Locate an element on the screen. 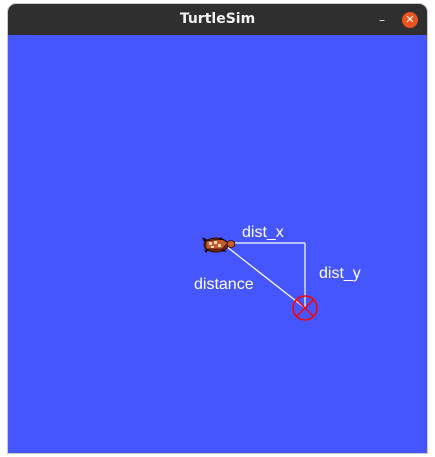  turtle-icon is located at coordinates (219, 245).